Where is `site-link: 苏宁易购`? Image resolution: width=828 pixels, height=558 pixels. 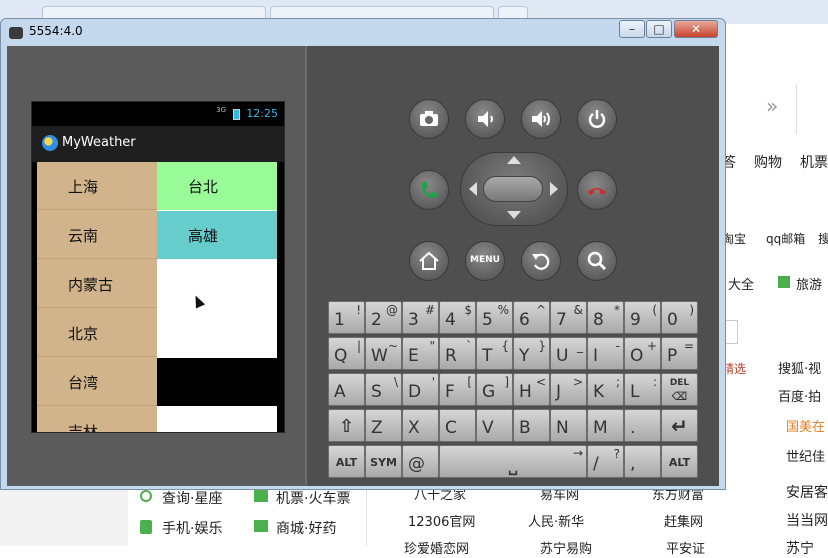
site-link: 苏宁易购 is located at coordinates (566, 547).